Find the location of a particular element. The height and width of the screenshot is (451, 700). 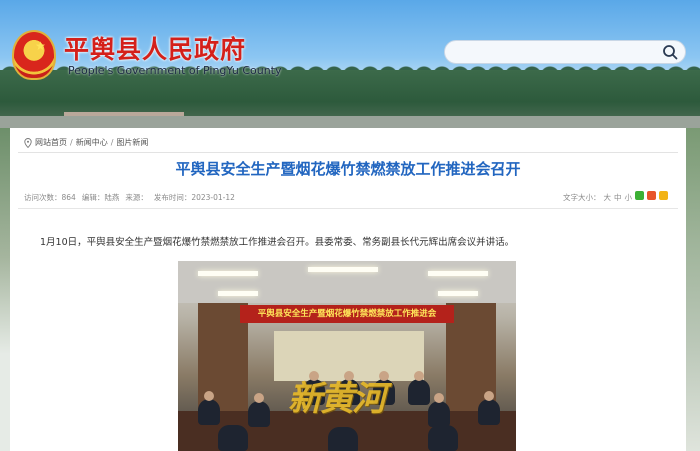

publish-date: 2023-01-12 is located at coordinates (213, 197).